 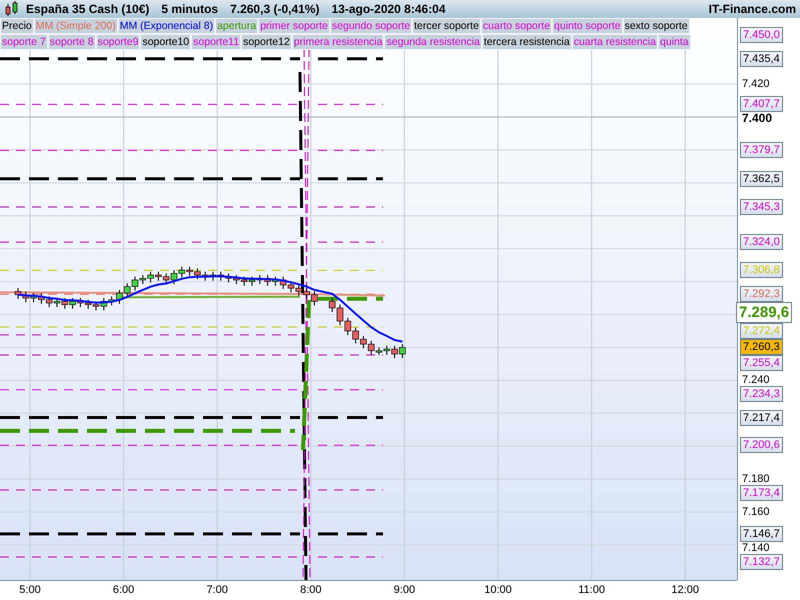 I want to click on legend-item: primera resistencia, so click(x=338, y=42).